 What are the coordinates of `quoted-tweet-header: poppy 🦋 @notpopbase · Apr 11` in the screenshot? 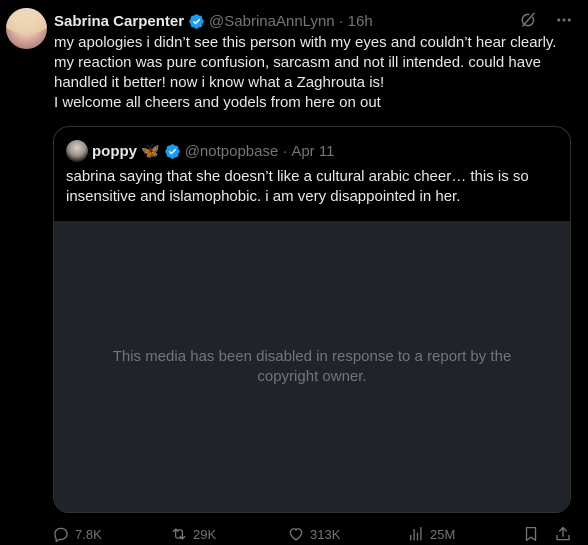 It's located at (200, 151).